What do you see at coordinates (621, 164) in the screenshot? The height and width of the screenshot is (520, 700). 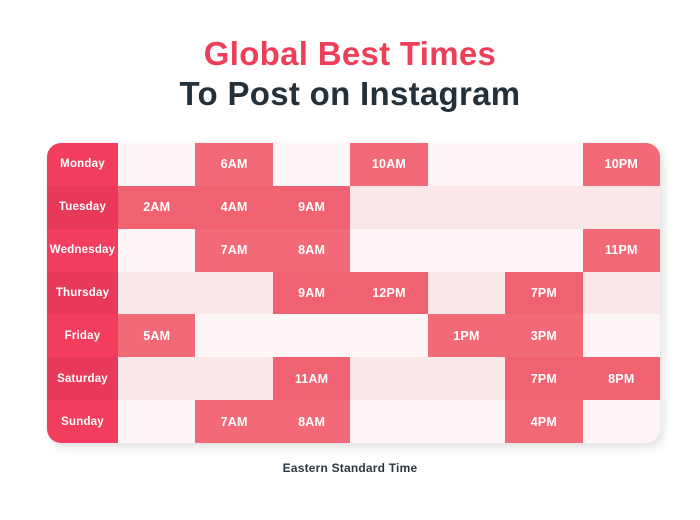 I see `time-slot-cell: 10PM` at bounding box center [621, 164].